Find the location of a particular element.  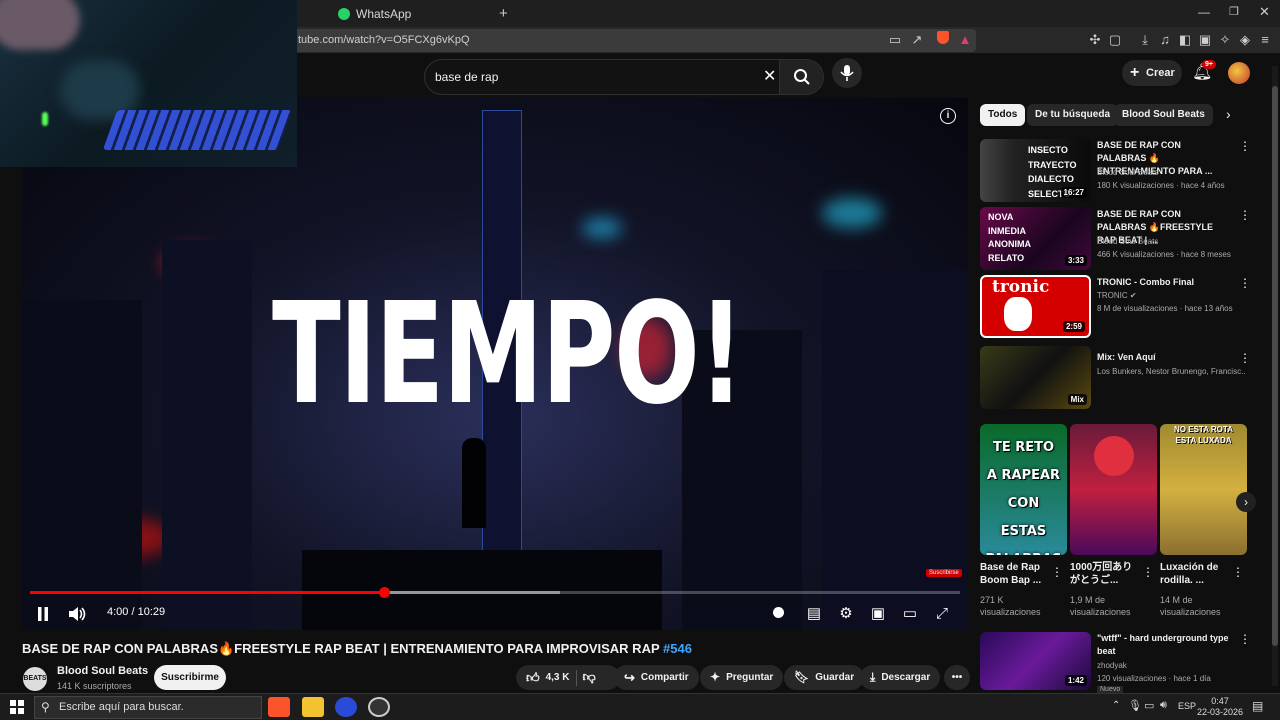

notifications-button: 🔔︎ 9+ is located at coordinates (1204, 71).